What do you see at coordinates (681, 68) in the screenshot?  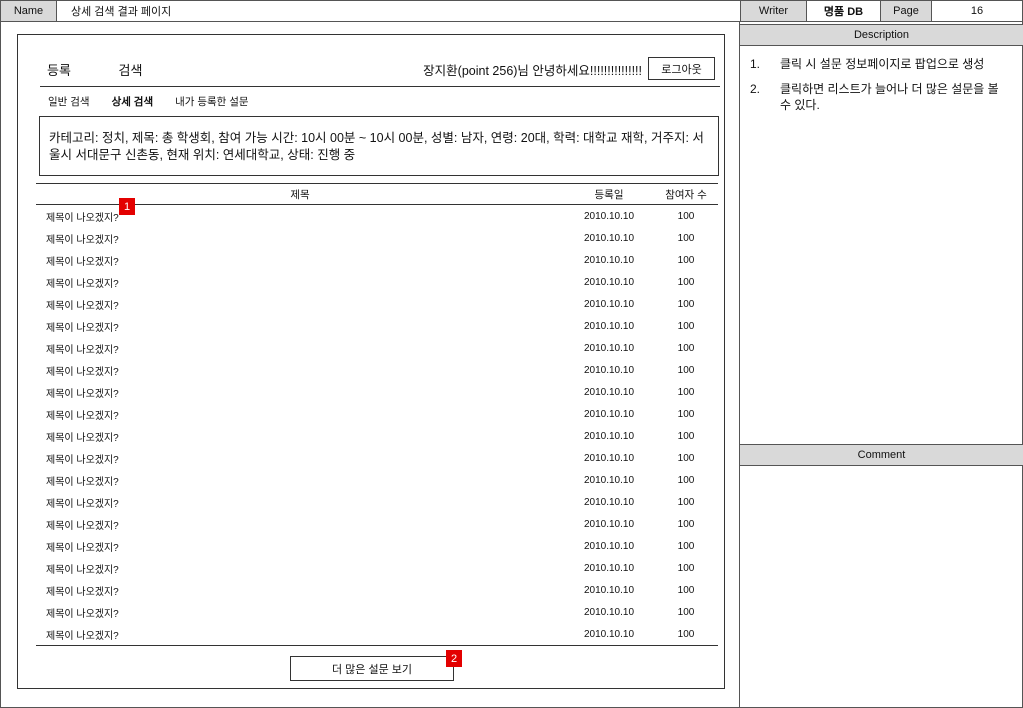 I see `logout-button: 로그아웃` at bounding box center [681, 68].